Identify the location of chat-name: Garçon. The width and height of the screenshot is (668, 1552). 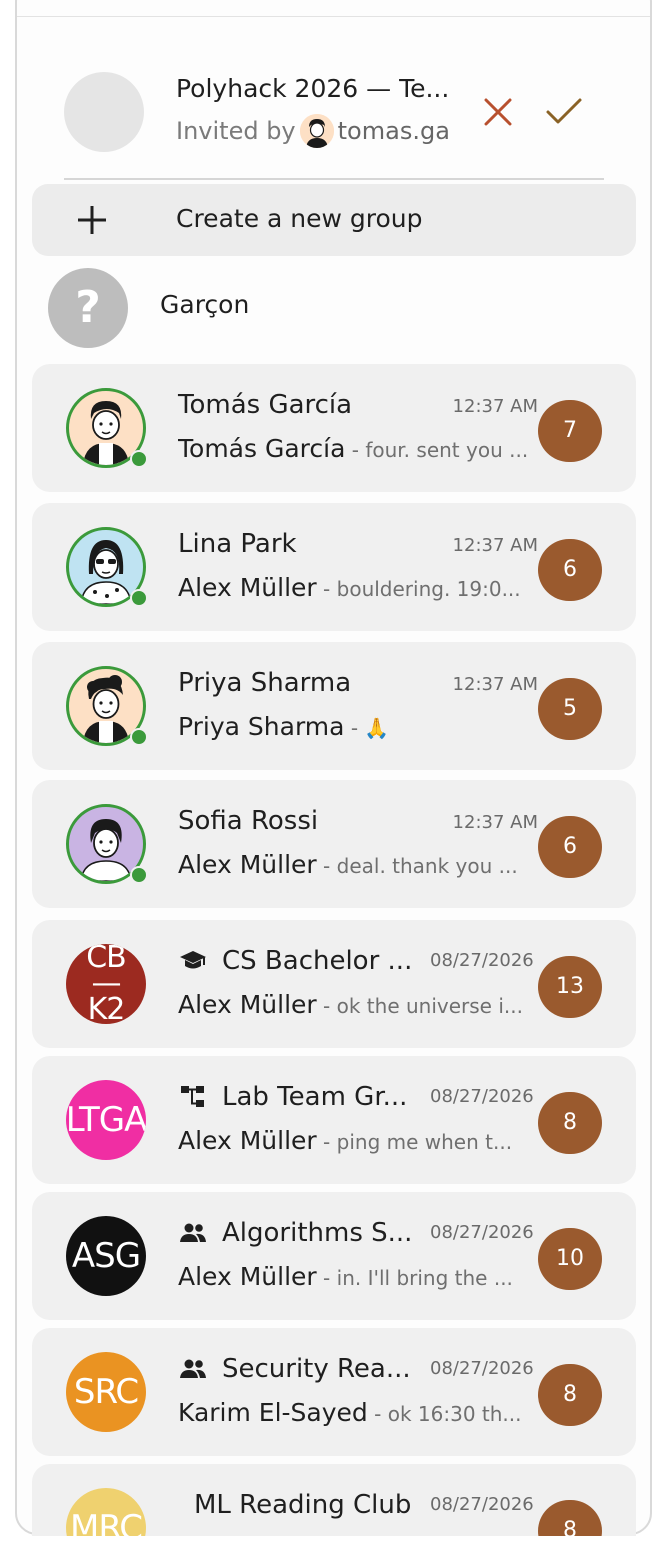
(205, 304).